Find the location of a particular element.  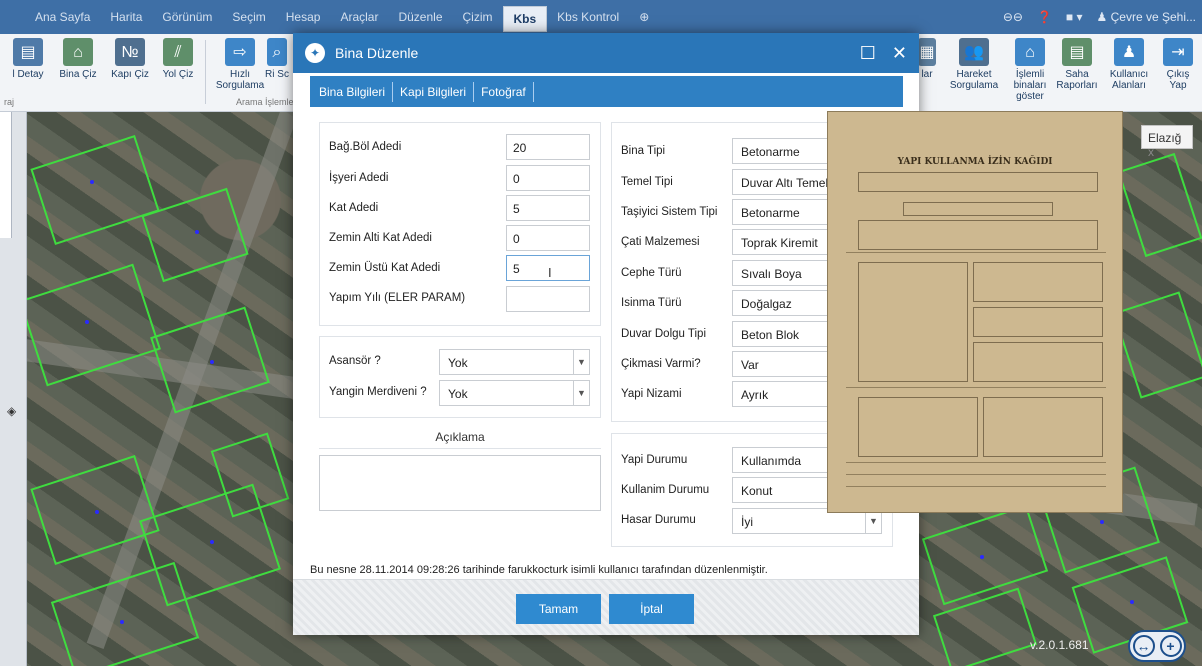

ribbon-group-arama: Arama İşlemleri is located at coordinates (267, 102).